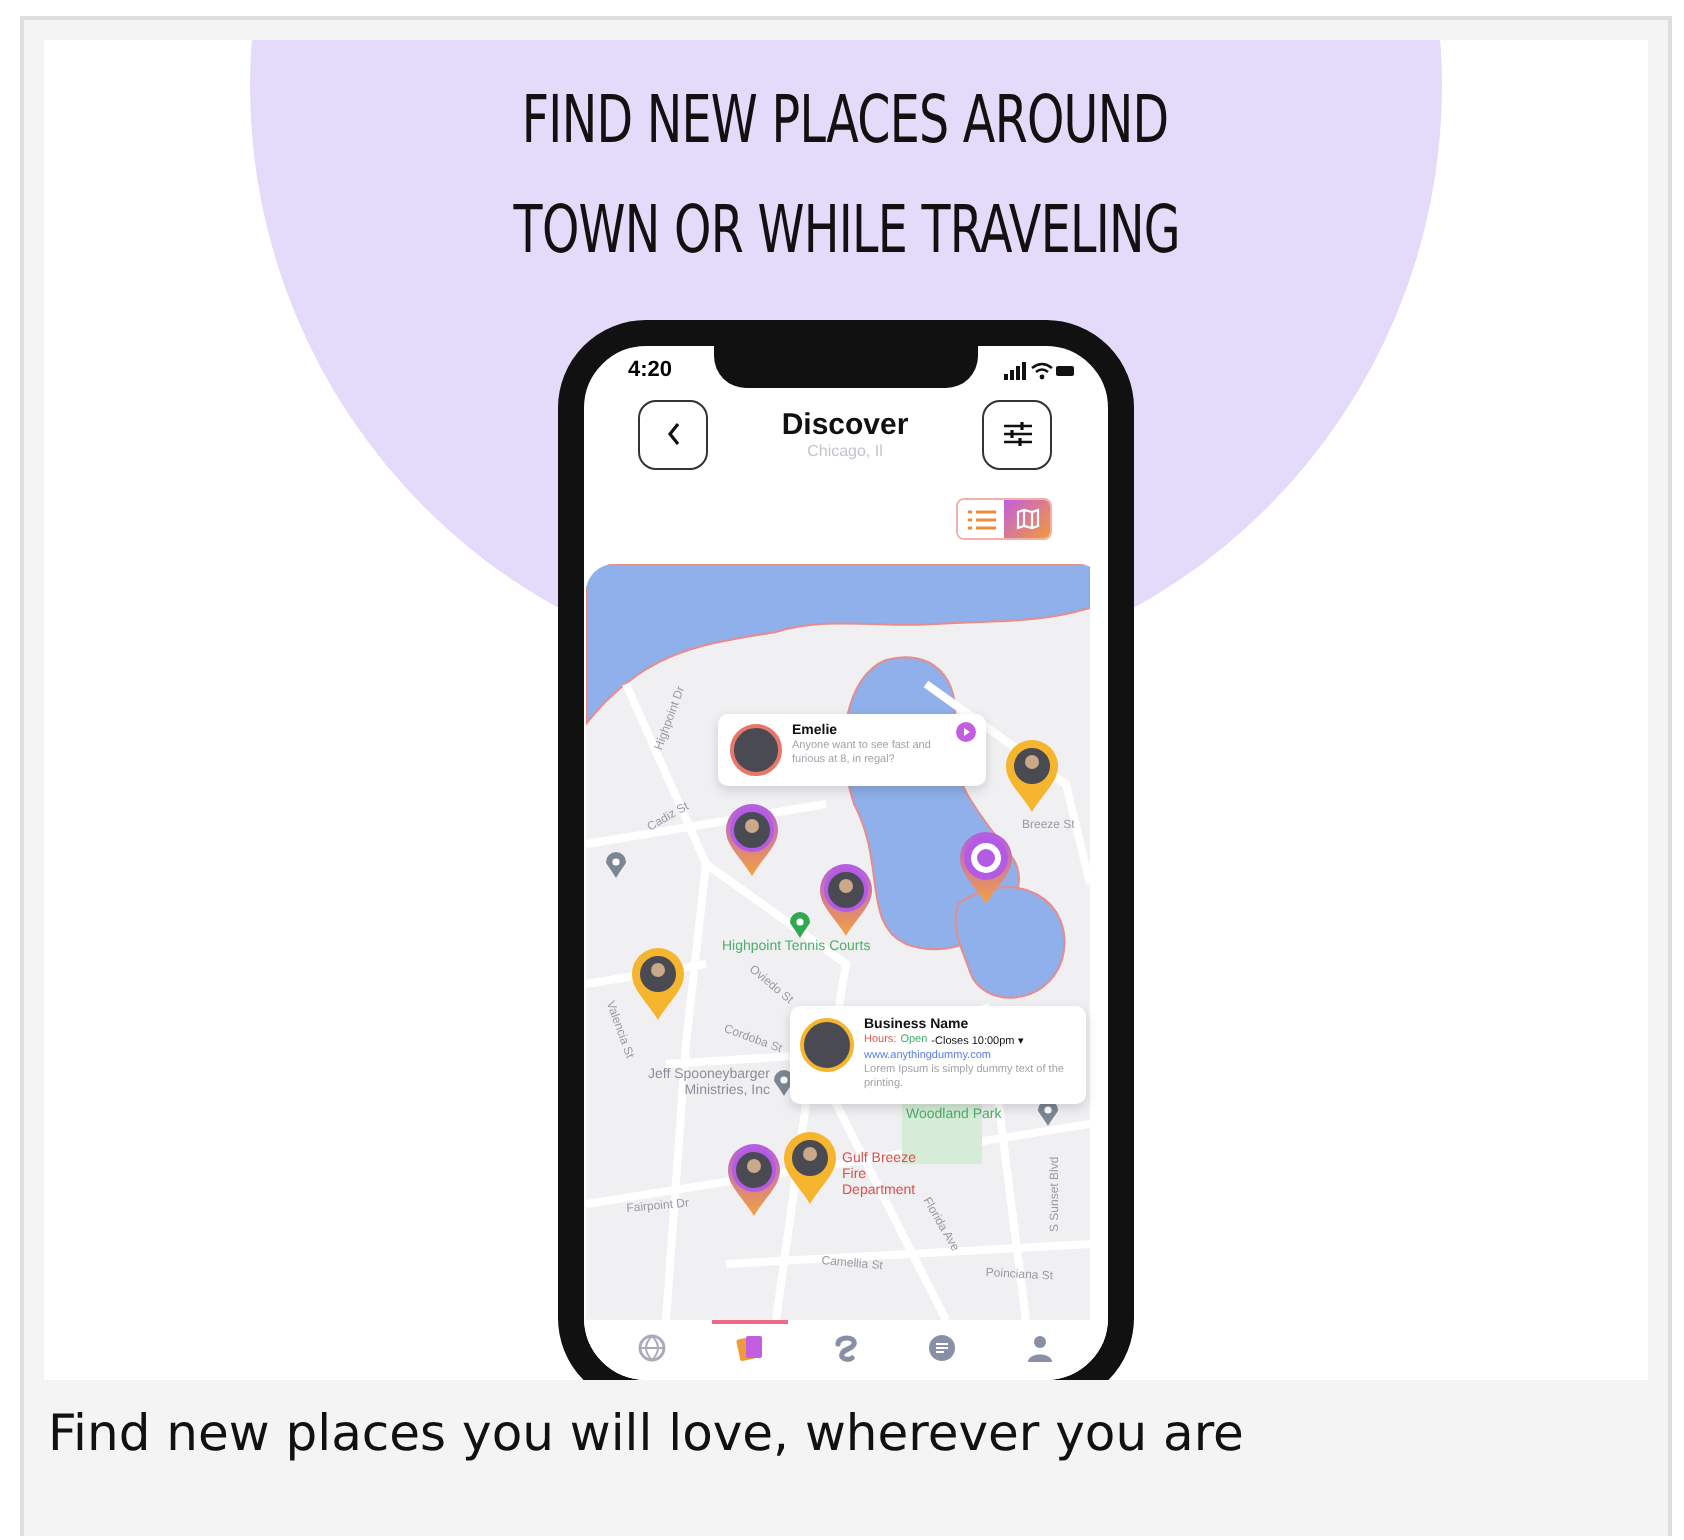 The width and height of the screenshot is (1684, 1540). Describe the element at coordinates (652, 1348) in the screenshot. I see `globe-icon` at that location.